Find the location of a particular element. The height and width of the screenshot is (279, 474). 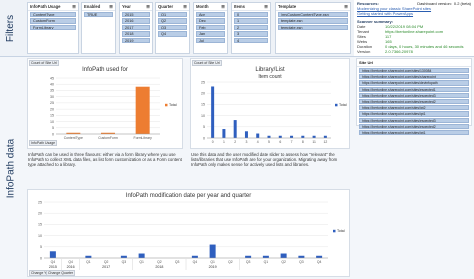

slicer-item: 2015 is located at coordinates (136, 15).